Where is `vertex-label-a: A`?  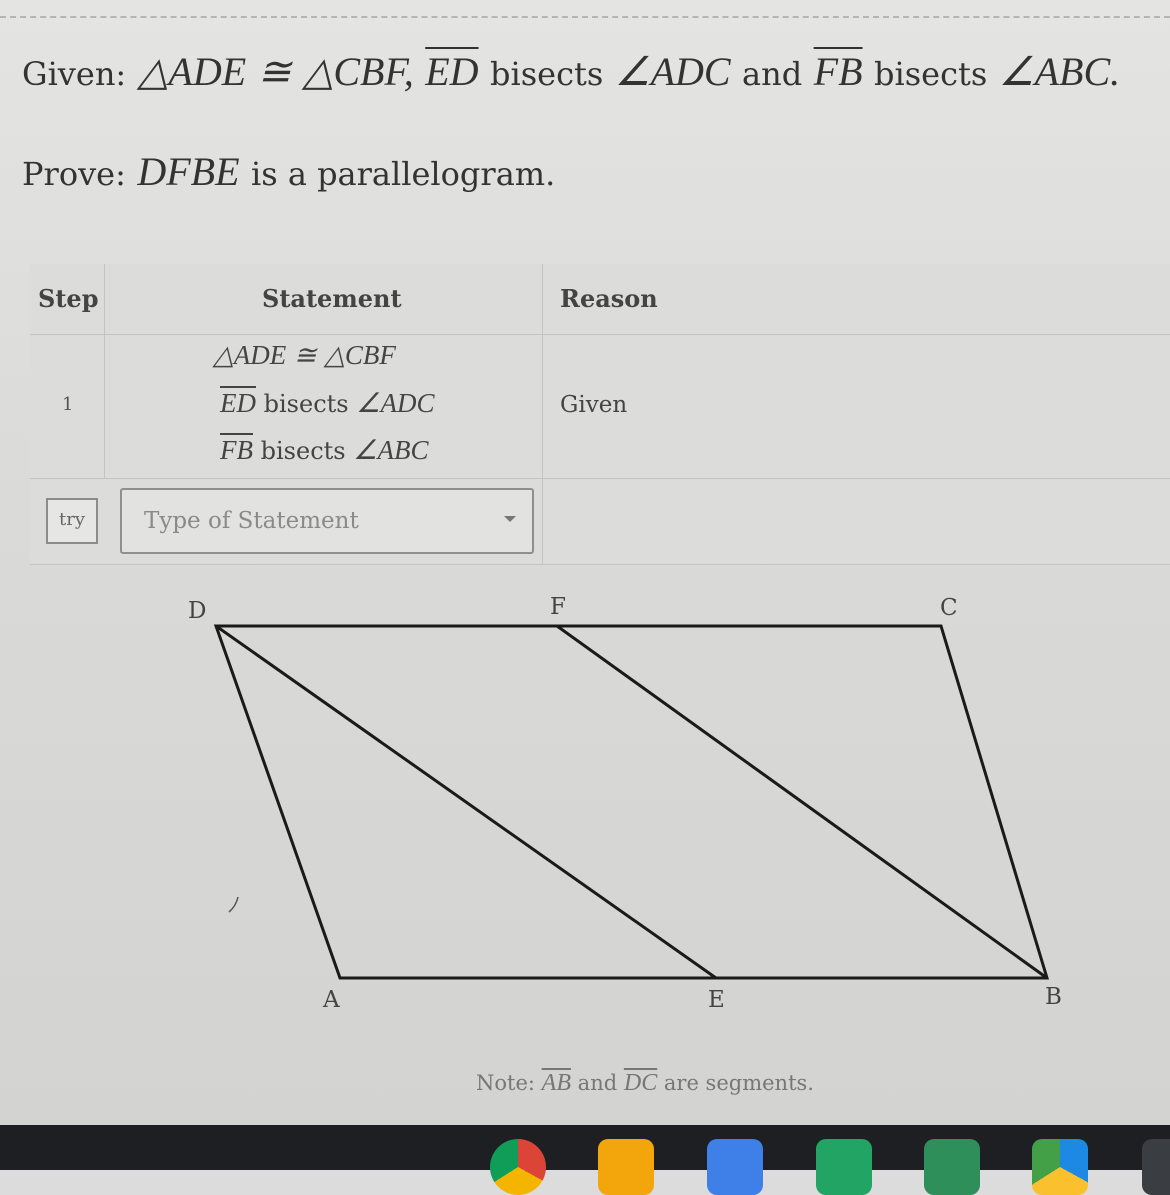
vertex-label-a: A is located at coordinates (331, 1000).